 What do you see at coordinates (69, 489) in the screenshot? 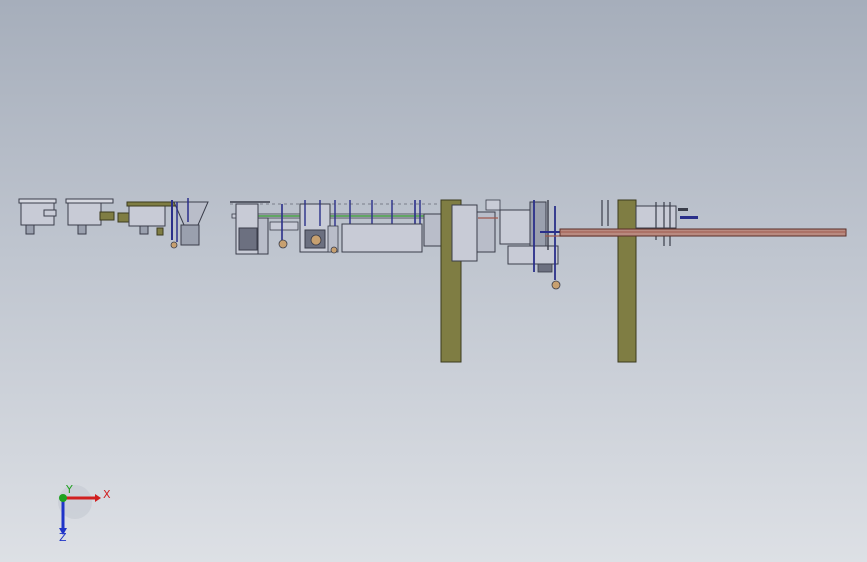
I see `y-axis-label: Y` at bounding box center [69, 489].